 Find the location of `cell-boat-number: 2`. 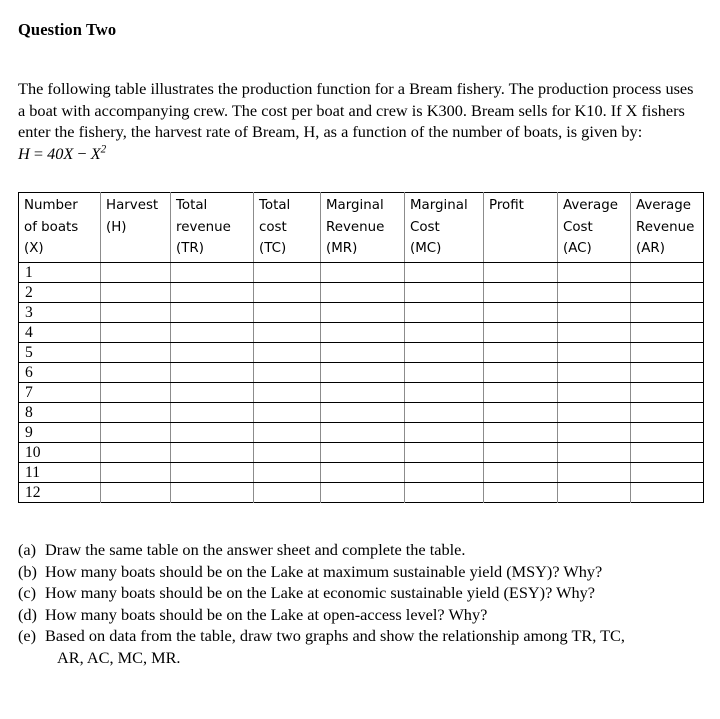

cell-boat-number: 2 is located at coordinates (59, 292).